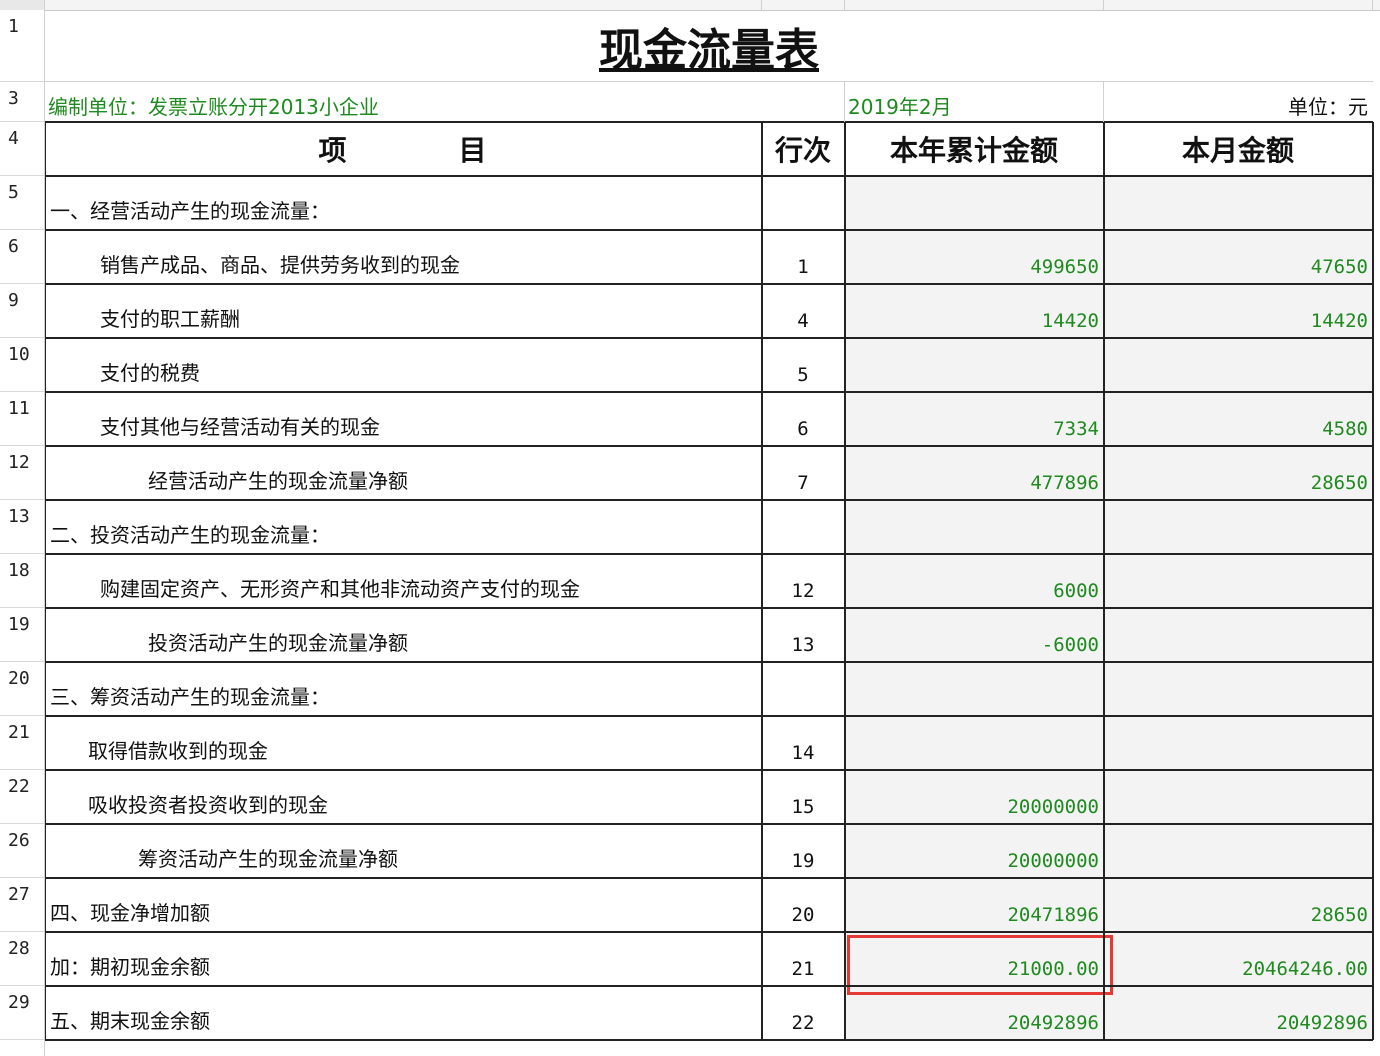  What do you see at coordinates (22, 419) in the screenshot?
I see `row-header: 11` at bounding box center [22, 419].